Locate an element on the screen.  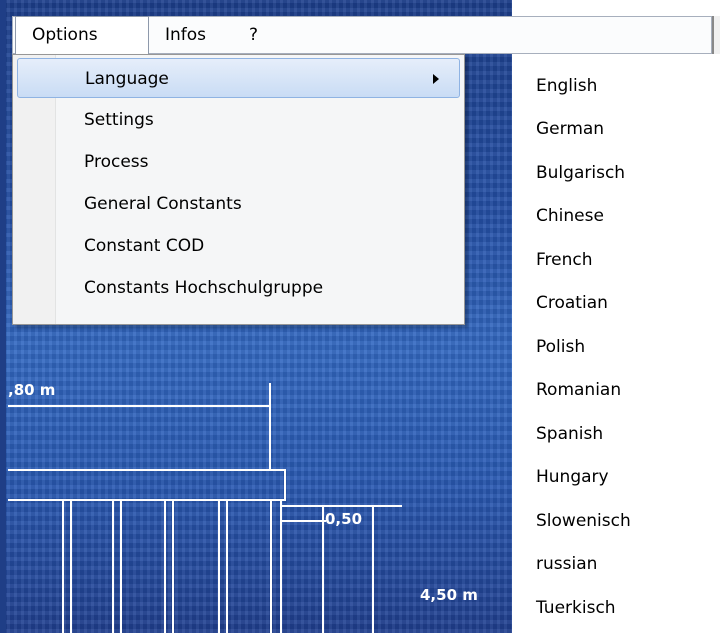
language-item-chinese: Chinese is located at coordinates (570, 216).